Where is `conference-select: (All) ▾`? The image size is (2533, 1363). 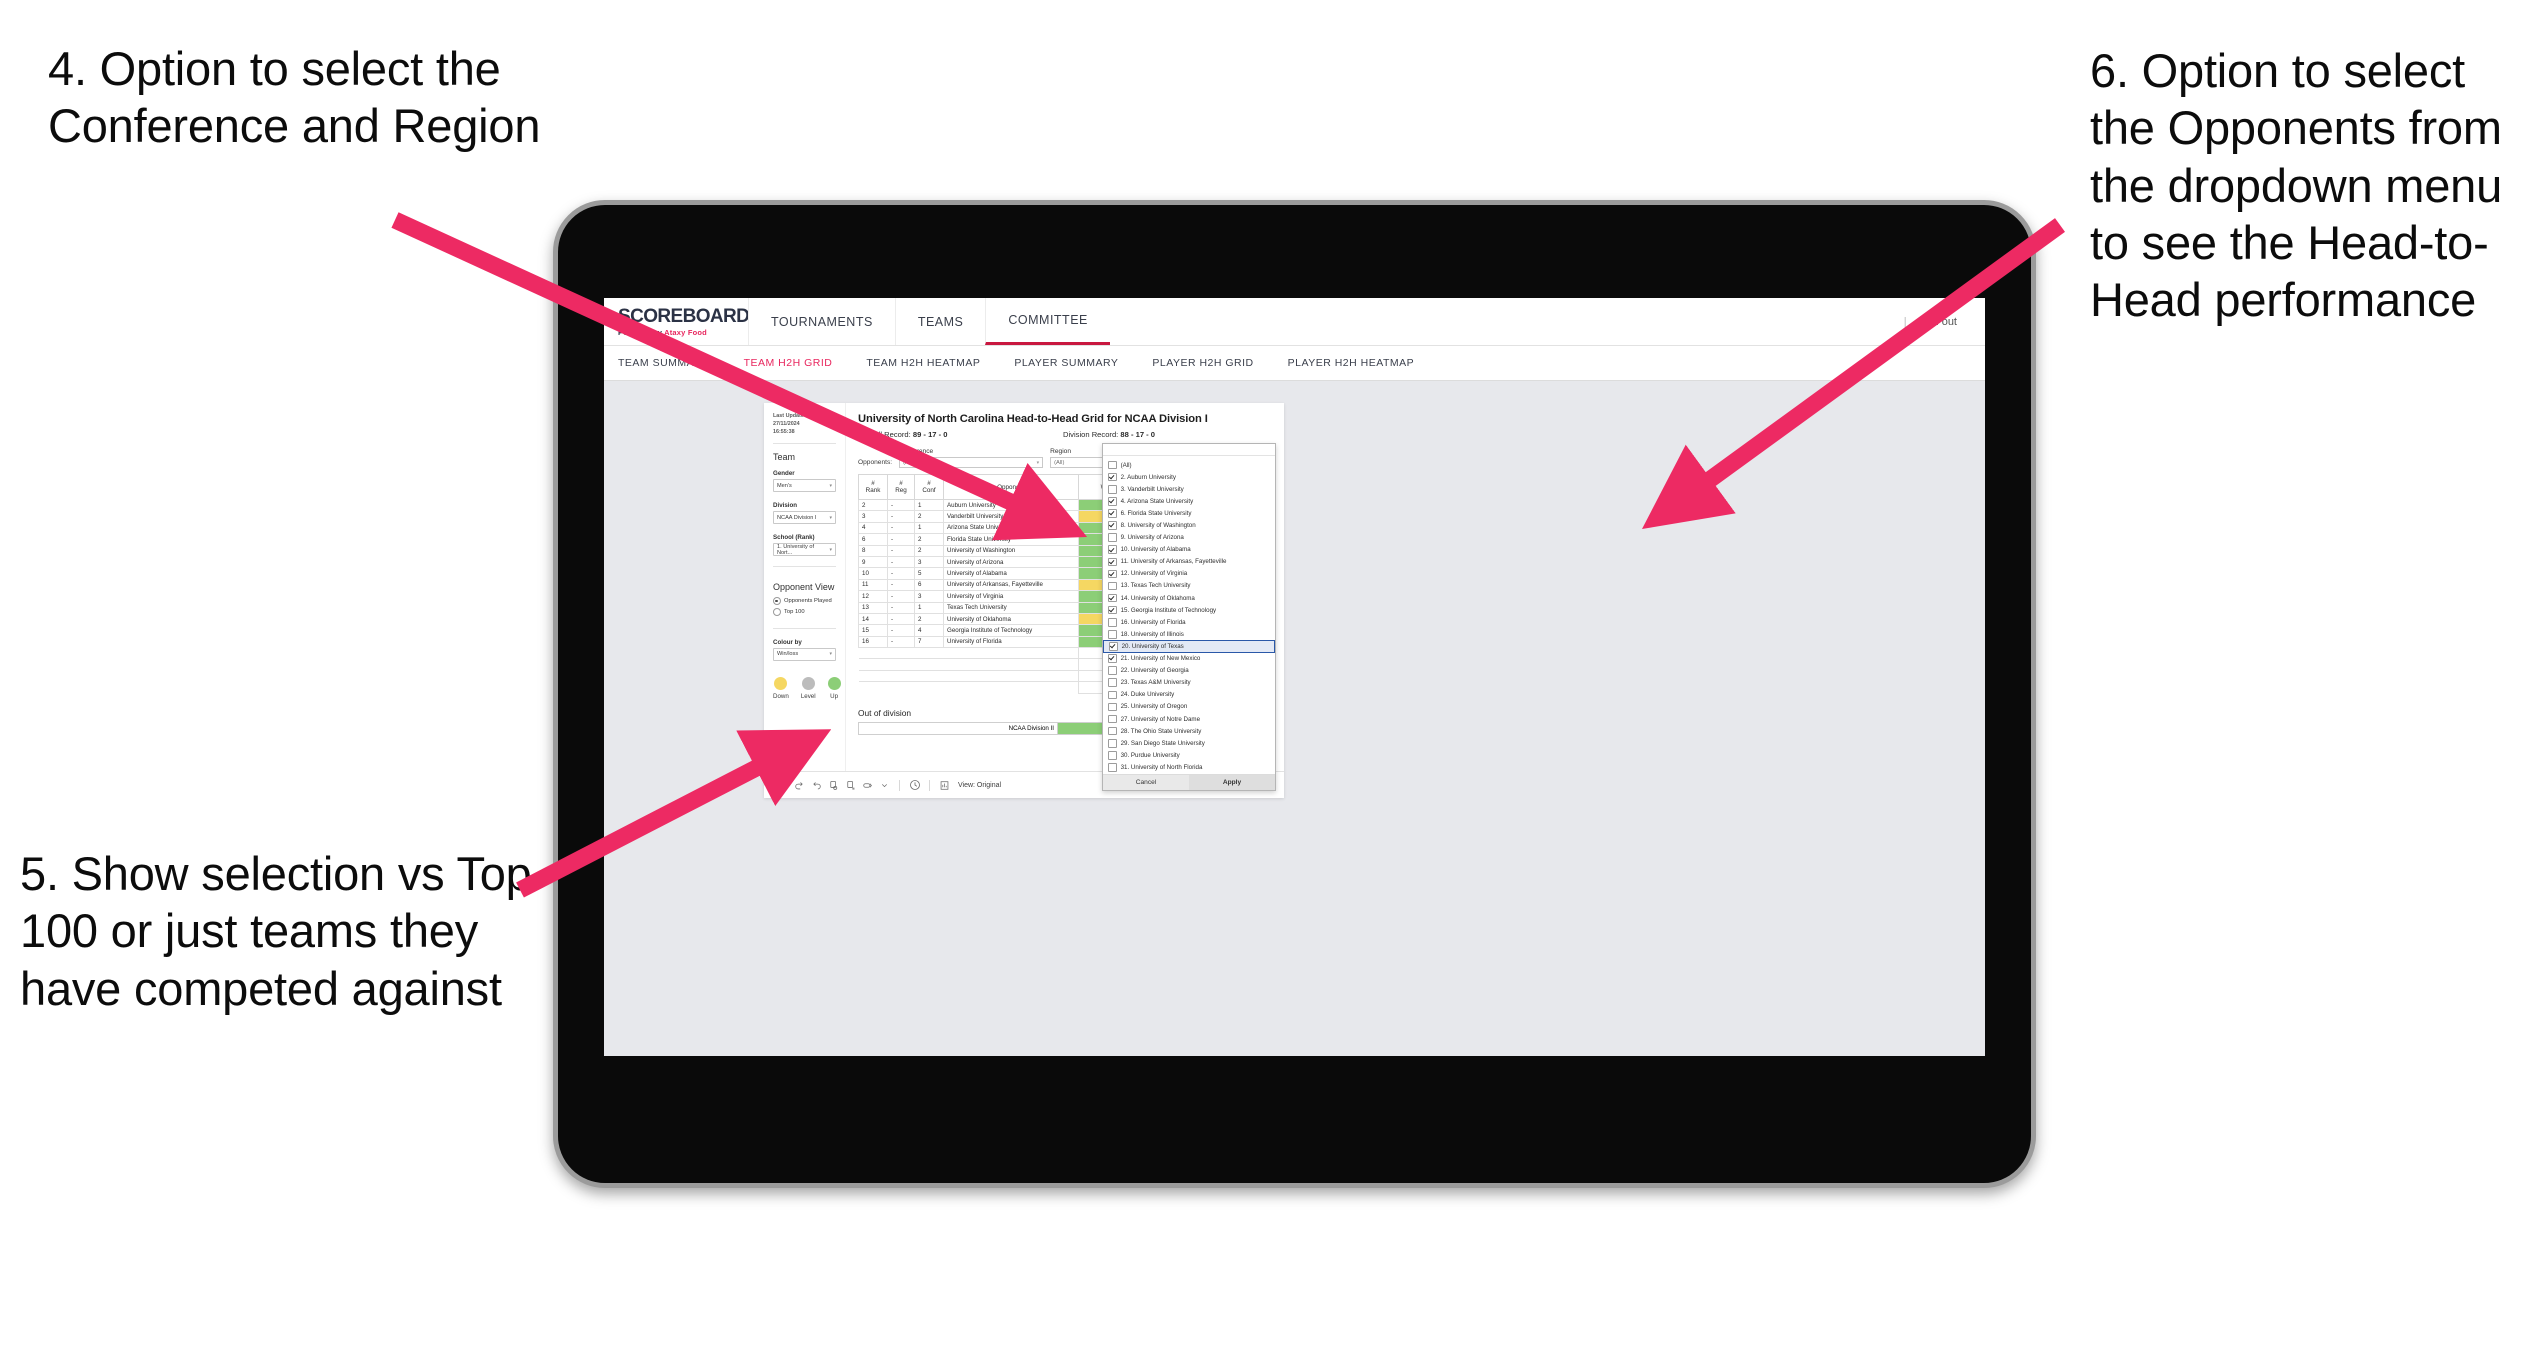
conference-select: (All) ▾ is located at coordinates (971, 462).